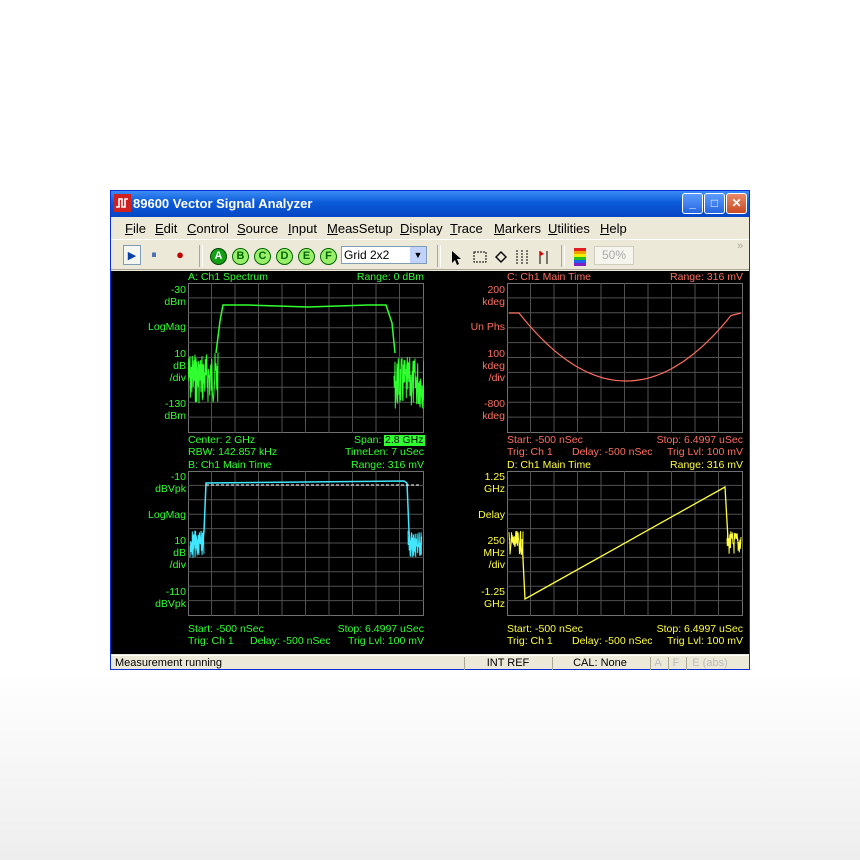 The height and width of the screenshot is (860, 860). I want to click on panel-c-y-bottom: -800, so click(494, 404).